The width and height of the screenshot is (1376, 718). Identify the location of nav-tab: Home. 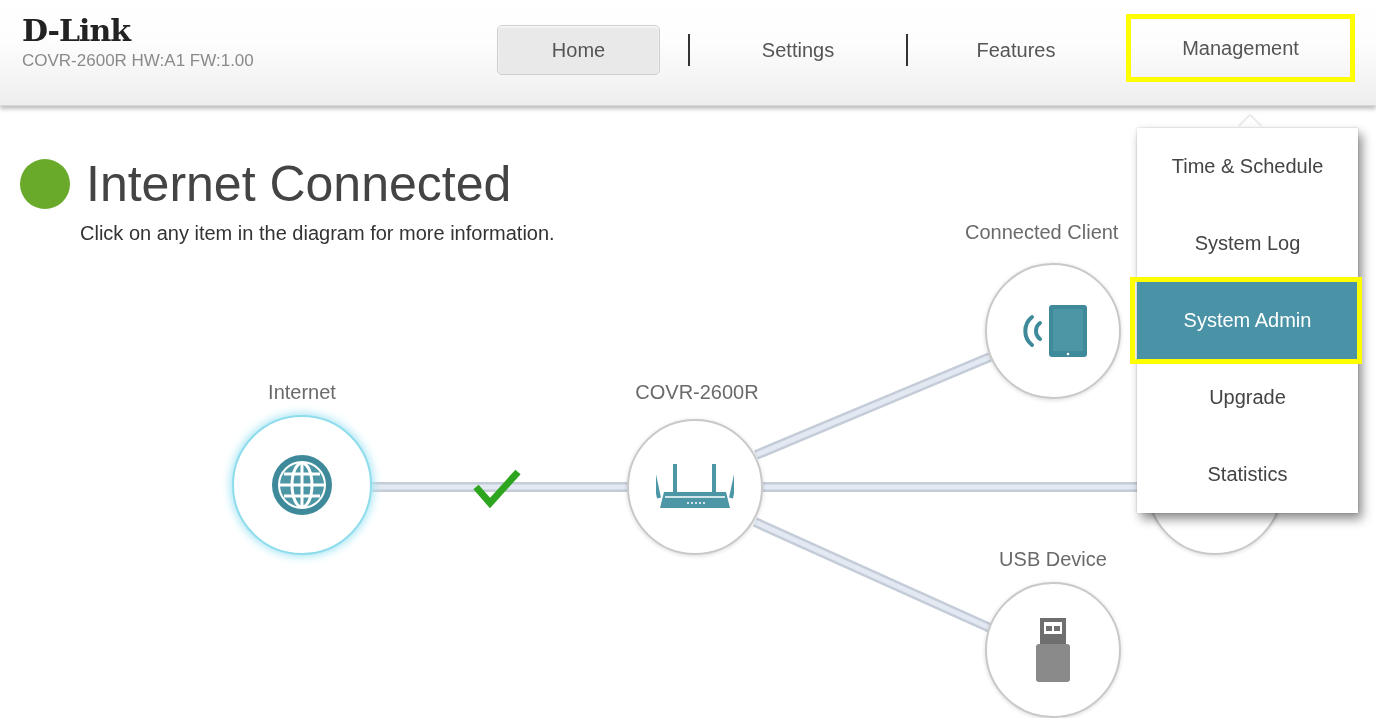
(578, 50).